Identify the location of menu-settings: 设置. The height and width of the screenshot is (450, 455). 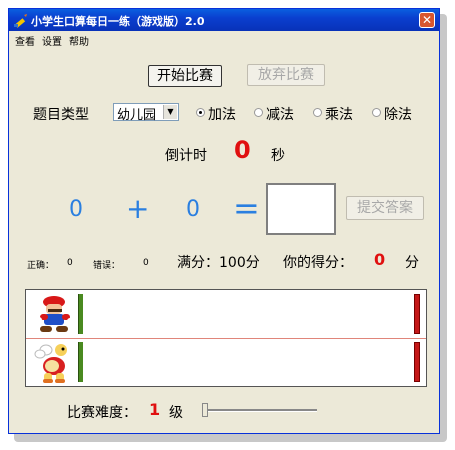
(52, 40).